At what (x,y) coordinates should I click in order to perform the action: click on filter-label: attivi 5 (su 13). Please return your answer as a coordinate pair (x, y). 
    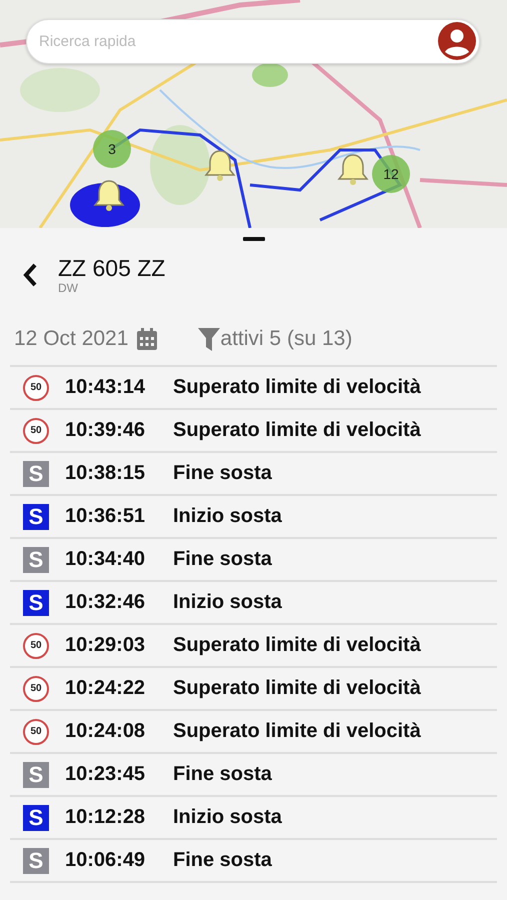
    Looking at the image, I should click on (286, 339).